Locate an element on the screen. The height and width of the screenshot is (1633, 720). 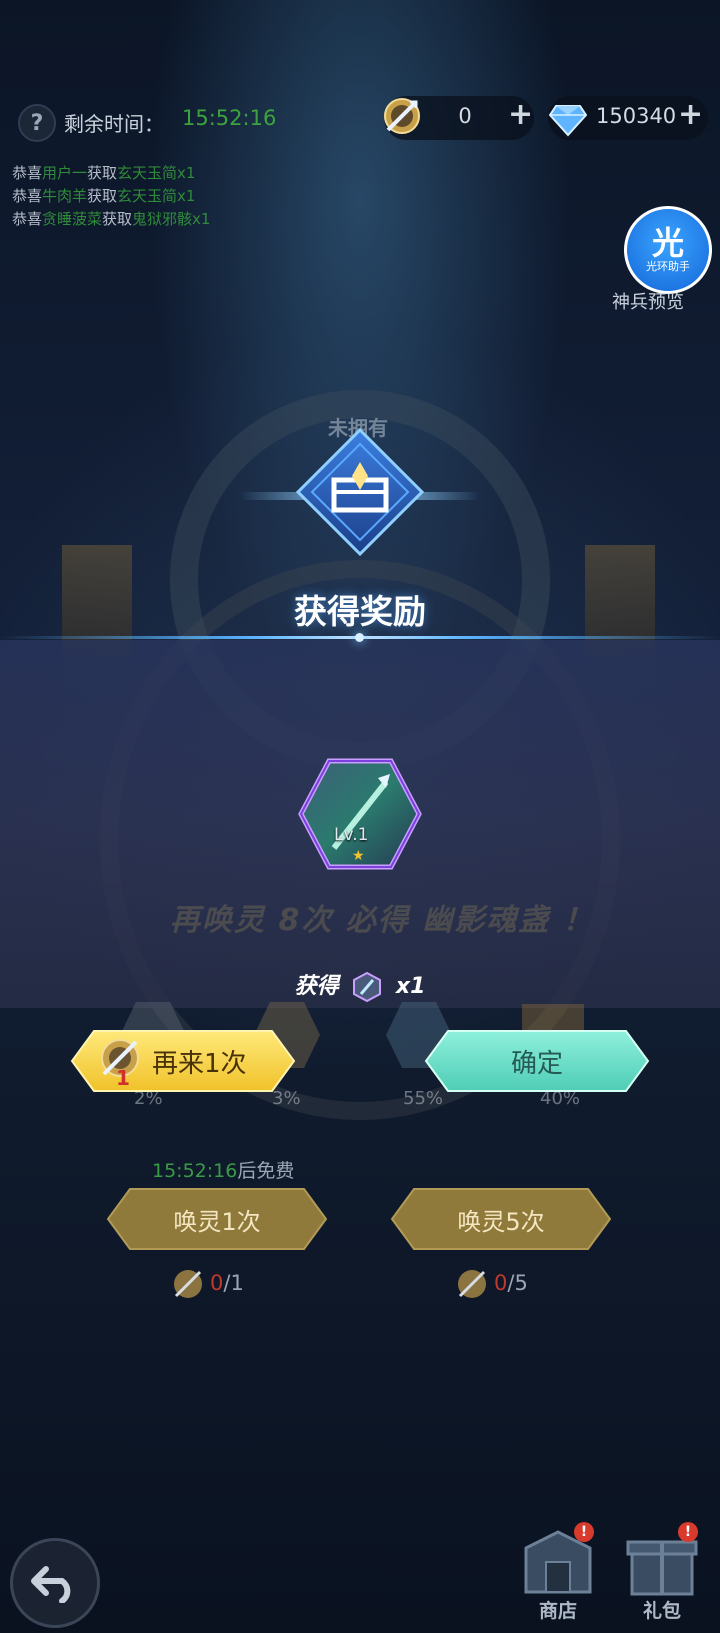
confirm-label: 确定 is located at coordinates (536, 1063).